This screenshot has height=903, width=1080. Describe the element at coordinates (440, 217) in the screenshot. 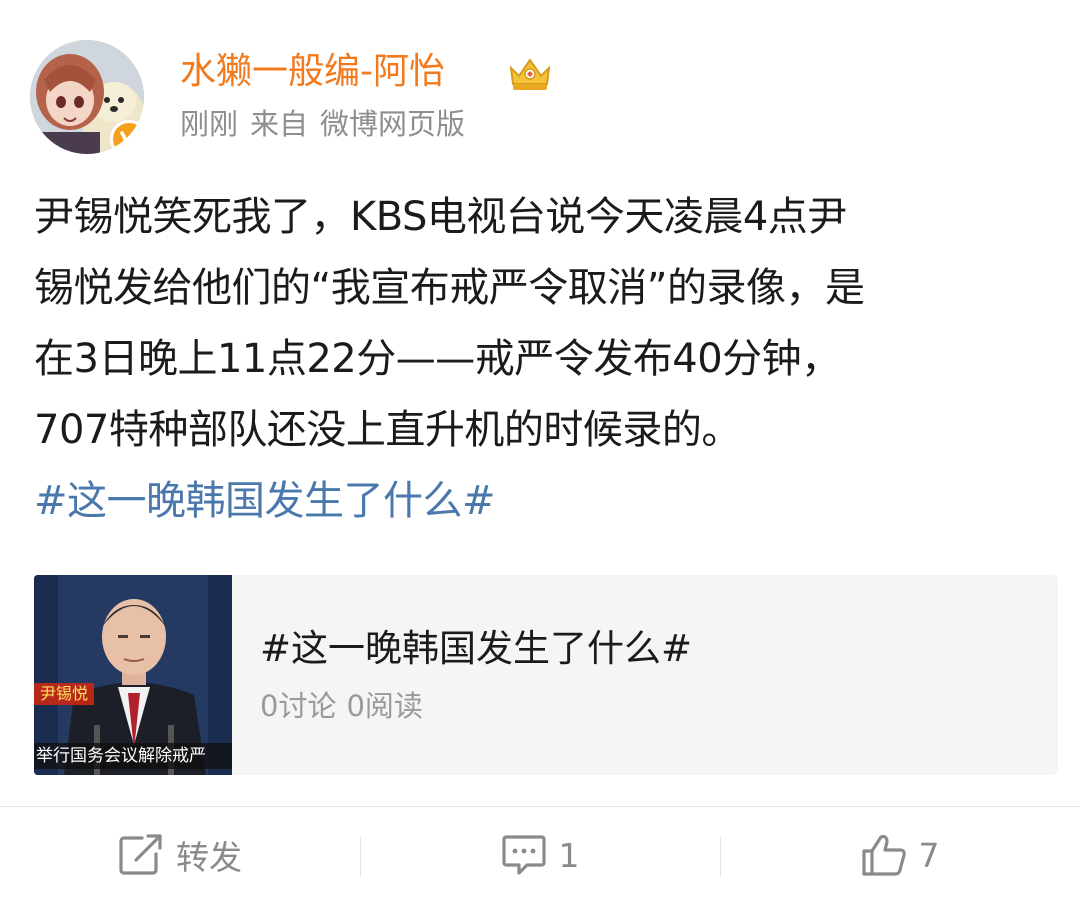

I see `post-line: 尹锡悦笑死我了，KBS电视台说今天凌晨4点尹` at that location.